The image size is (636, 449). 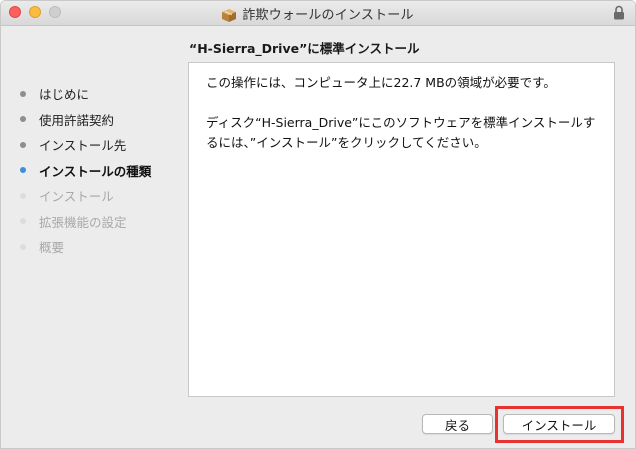 What do you see at coordinates (83, 146) in the screenshot?
I see `step-label: インストール先` at bounding box center [83, 146].